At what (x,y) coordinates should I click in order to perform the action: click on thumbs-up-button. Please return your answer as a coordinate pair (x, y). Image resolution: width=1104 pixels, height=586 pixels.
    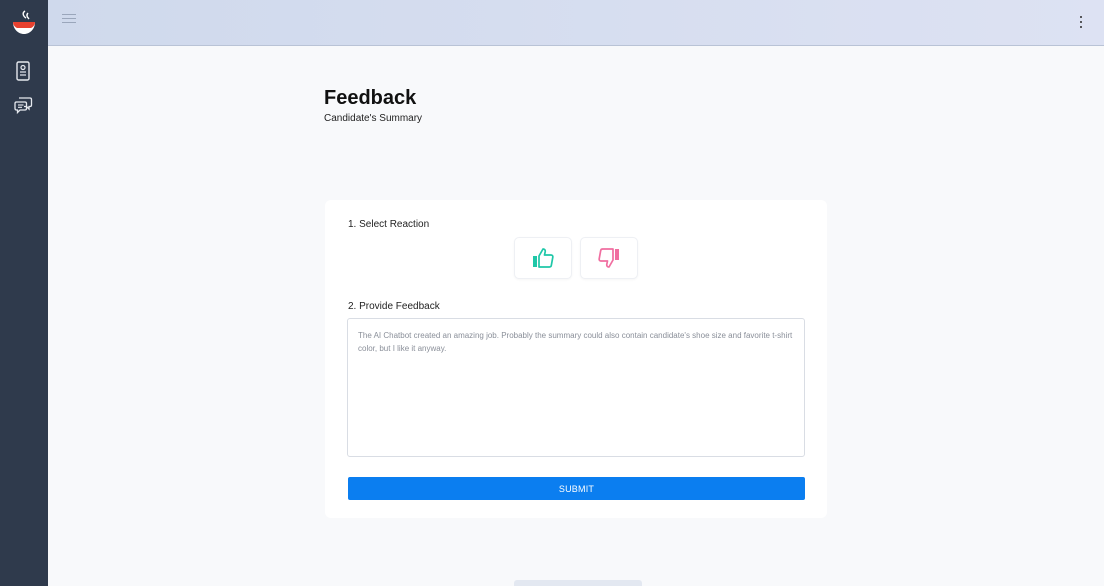
    Looking at the image, I should click on (543, 258).